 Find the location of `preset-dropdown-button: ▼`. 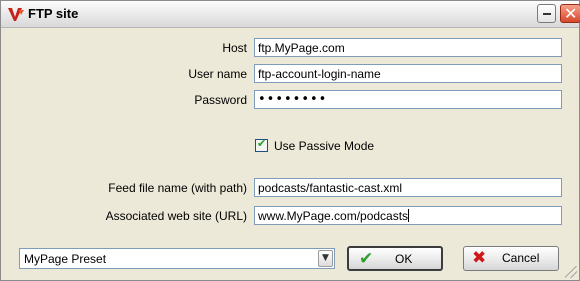

preset-dropdown-button: ▼ is located at coordinates (325, 258).